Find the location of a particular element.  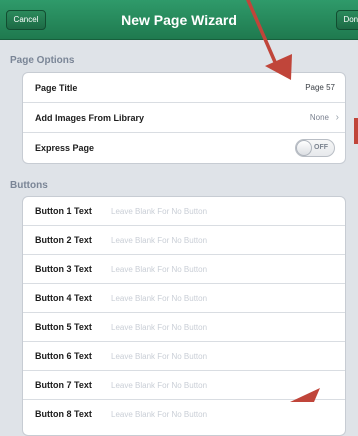

add-images-value: None is located at coordinates (319, 117).